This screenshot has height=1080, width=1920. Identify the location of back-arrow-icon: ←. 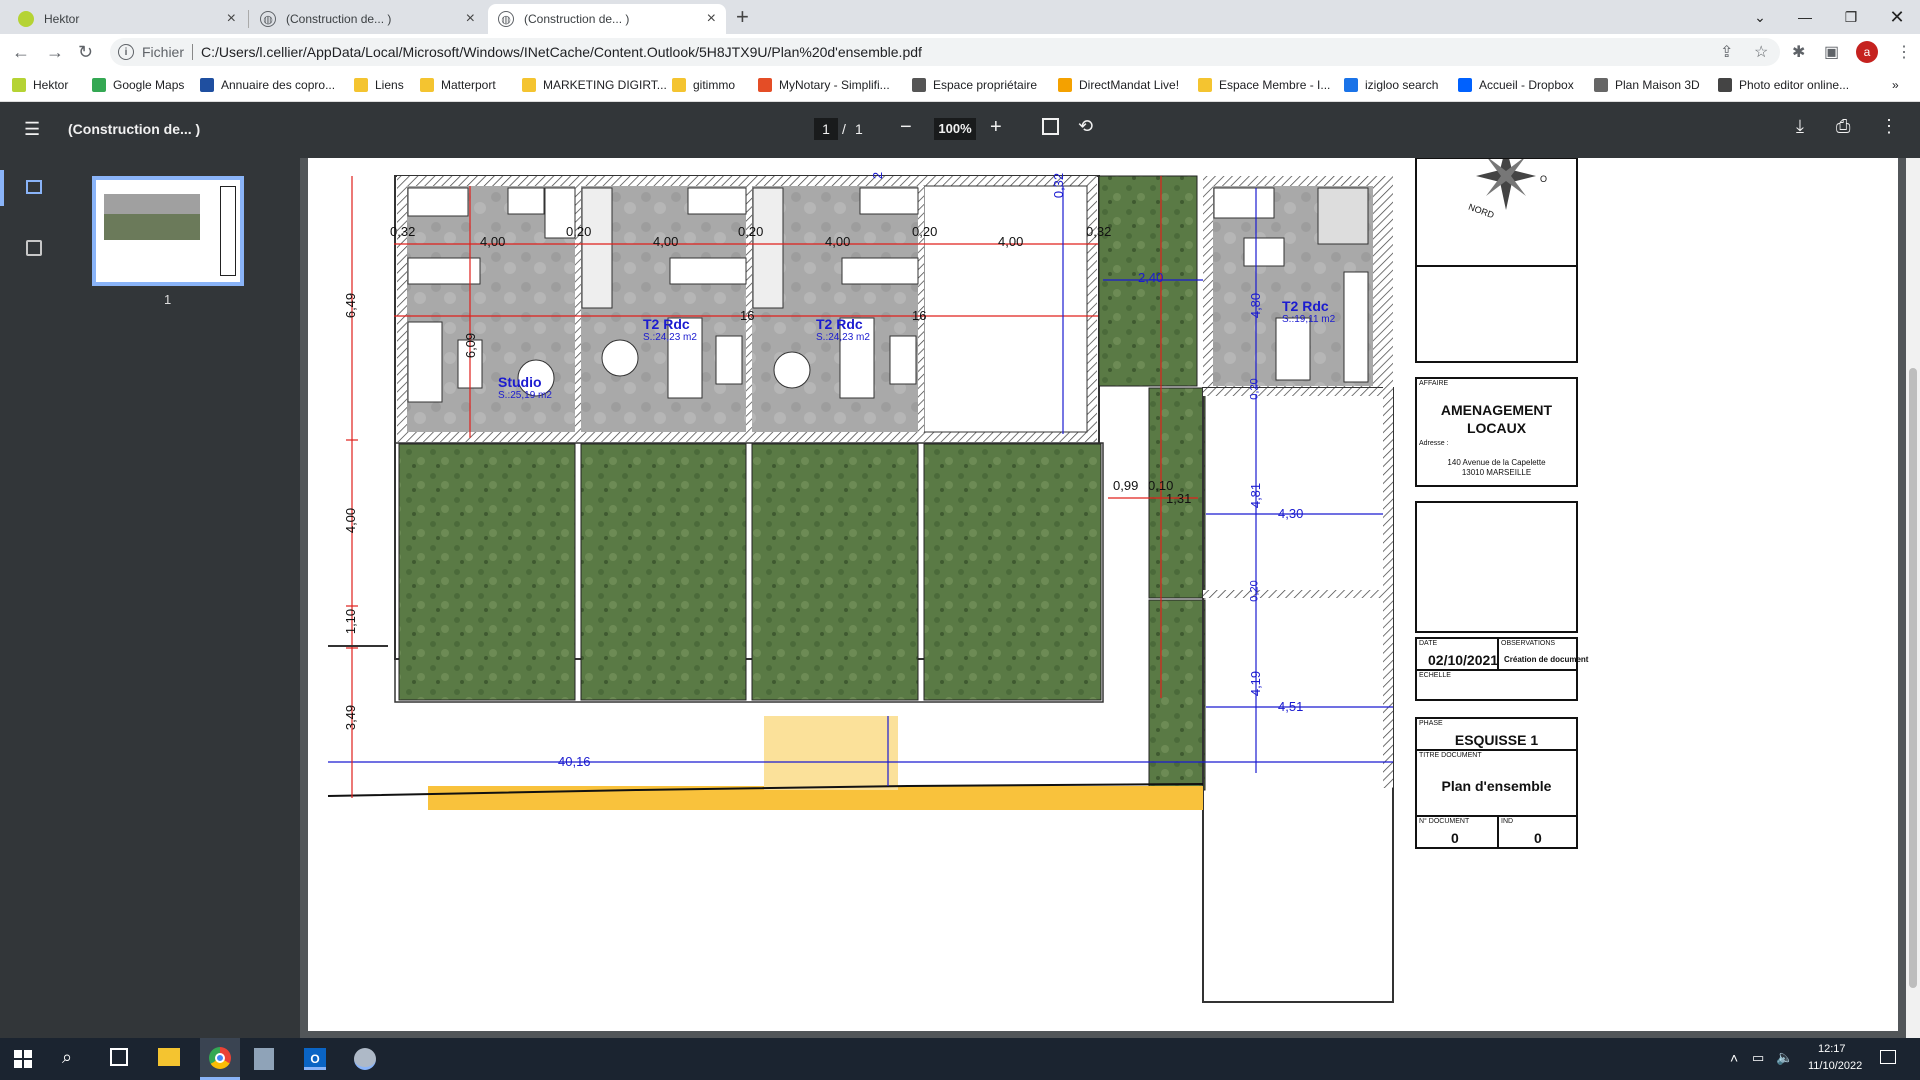
(21, 52).